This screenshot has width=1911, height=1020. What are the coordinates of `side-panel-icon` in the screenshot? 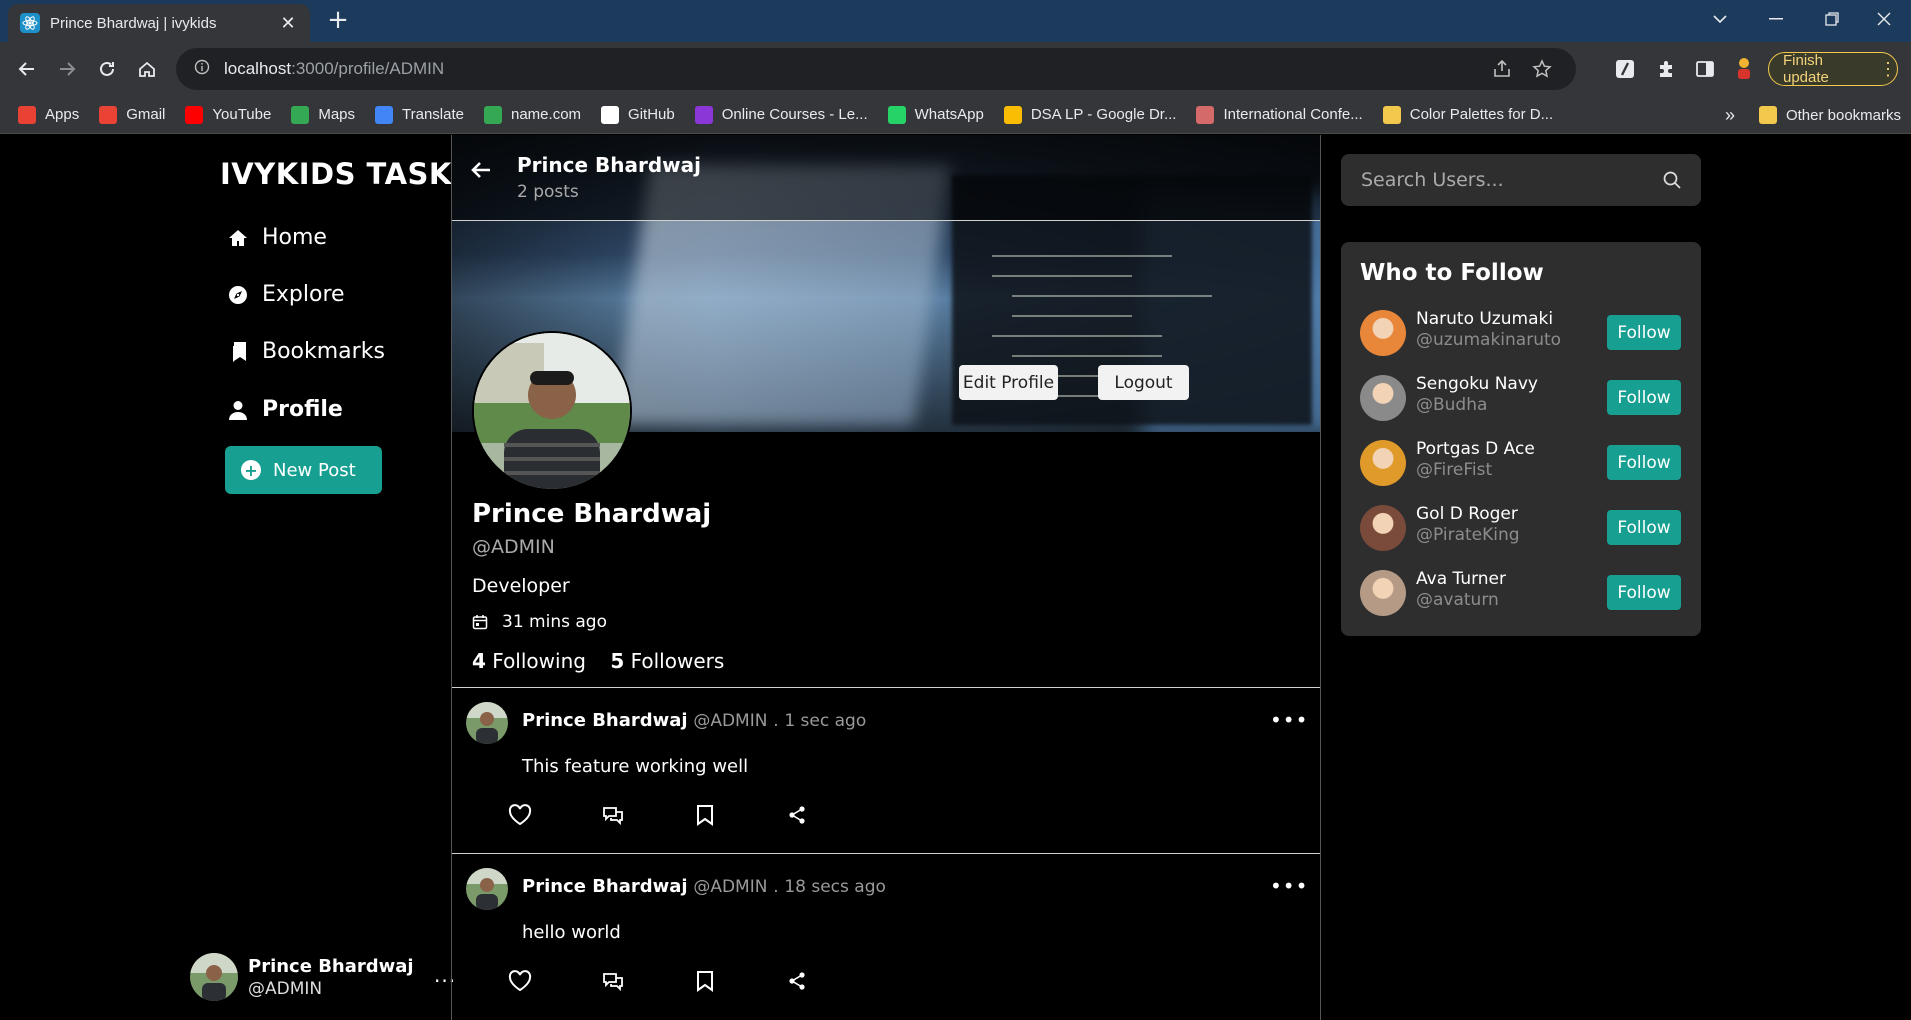 It's located at (1705, 69).